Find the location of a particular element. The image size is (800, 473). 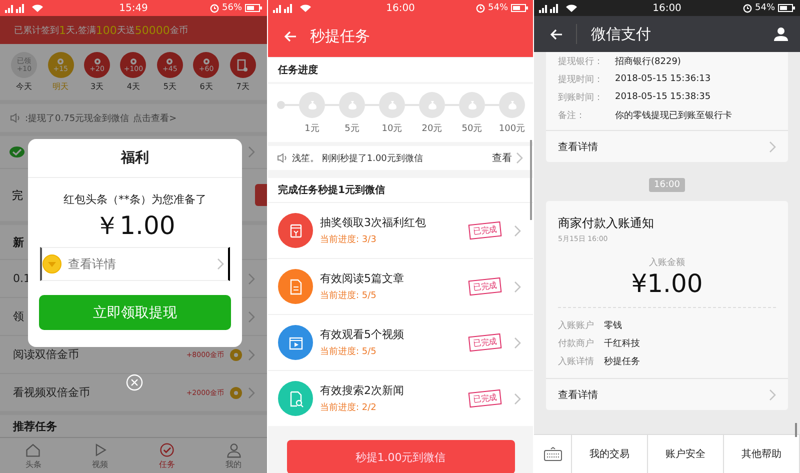

detail-label: 提现银行： is located at coordinates (581, 62).